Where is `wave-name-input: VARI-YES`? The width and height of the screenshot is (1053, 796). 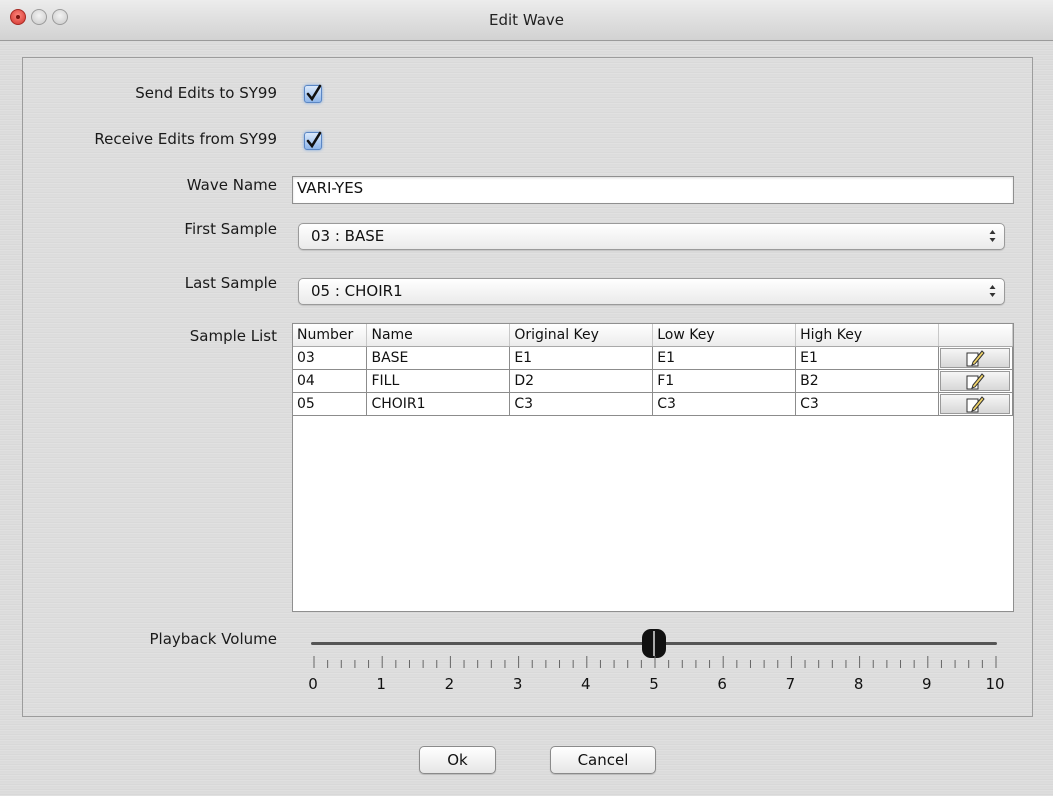
wave-name-input: VARI-YES is located at coordinates (653, 190).